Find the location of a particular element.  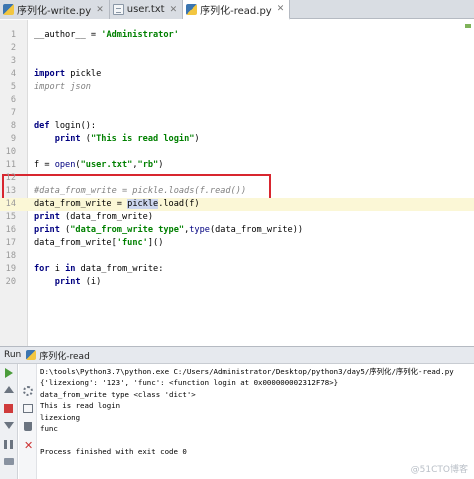

code-token: import is located at coordinates (50, 74).